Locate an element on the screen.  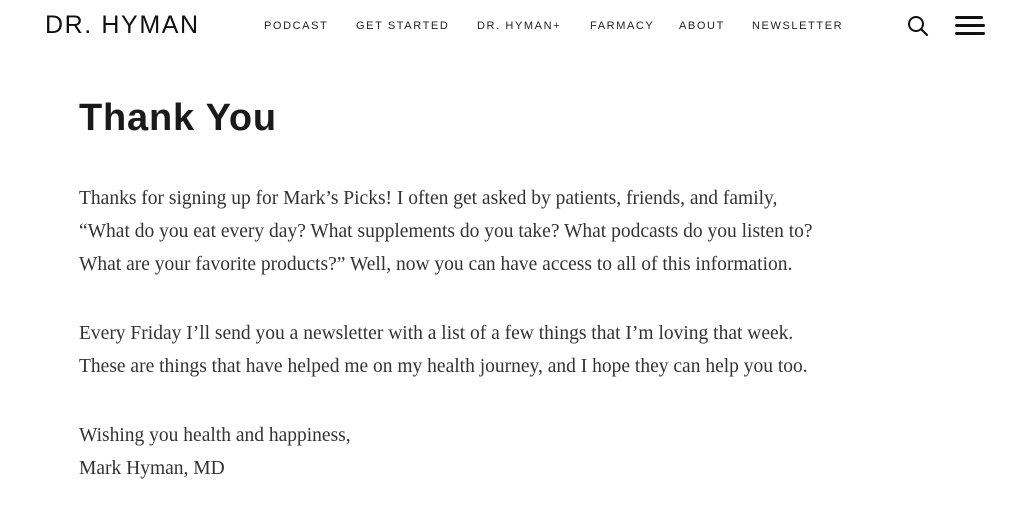
search-button is located at coordinates (918, 26).